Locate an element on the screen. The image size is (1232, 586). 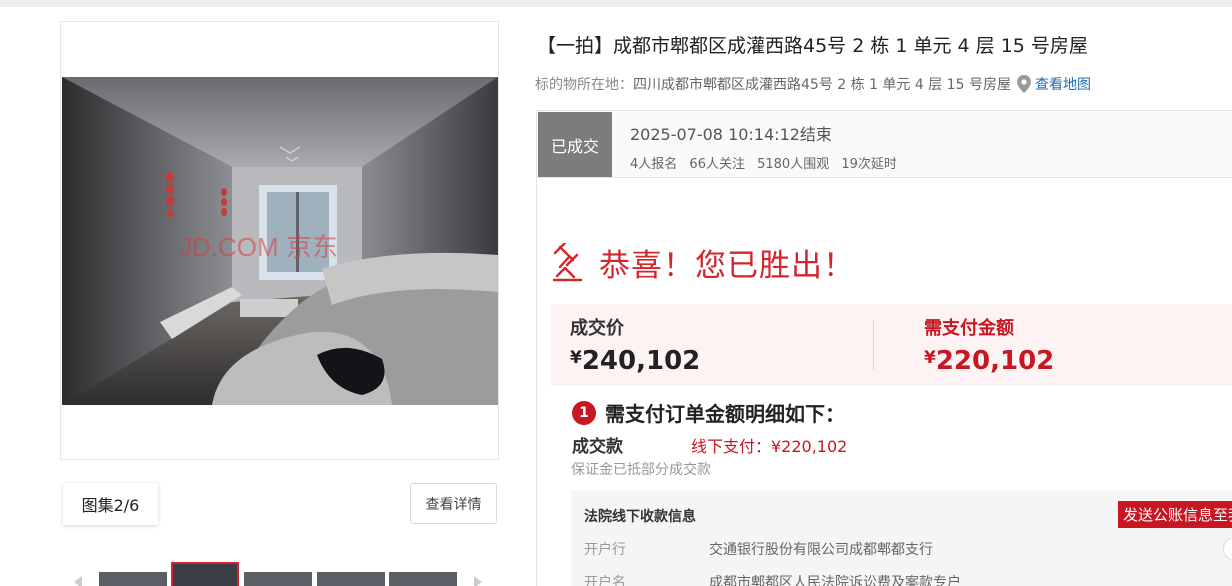
payment-label: 成交款 is located at coordinates (597, 447).